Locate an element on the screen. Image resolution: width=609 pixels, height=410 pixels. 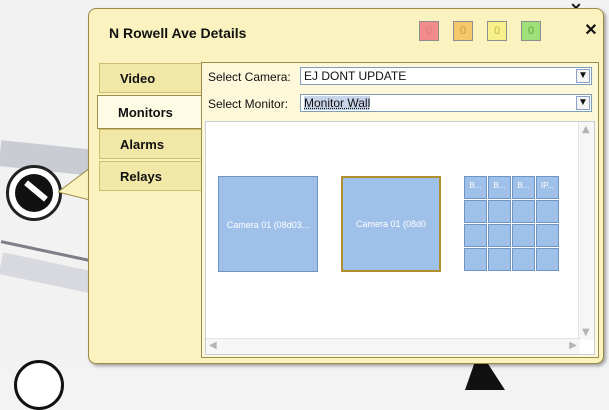
tab-alarms: Alarms is located at coordinates (151, 144).